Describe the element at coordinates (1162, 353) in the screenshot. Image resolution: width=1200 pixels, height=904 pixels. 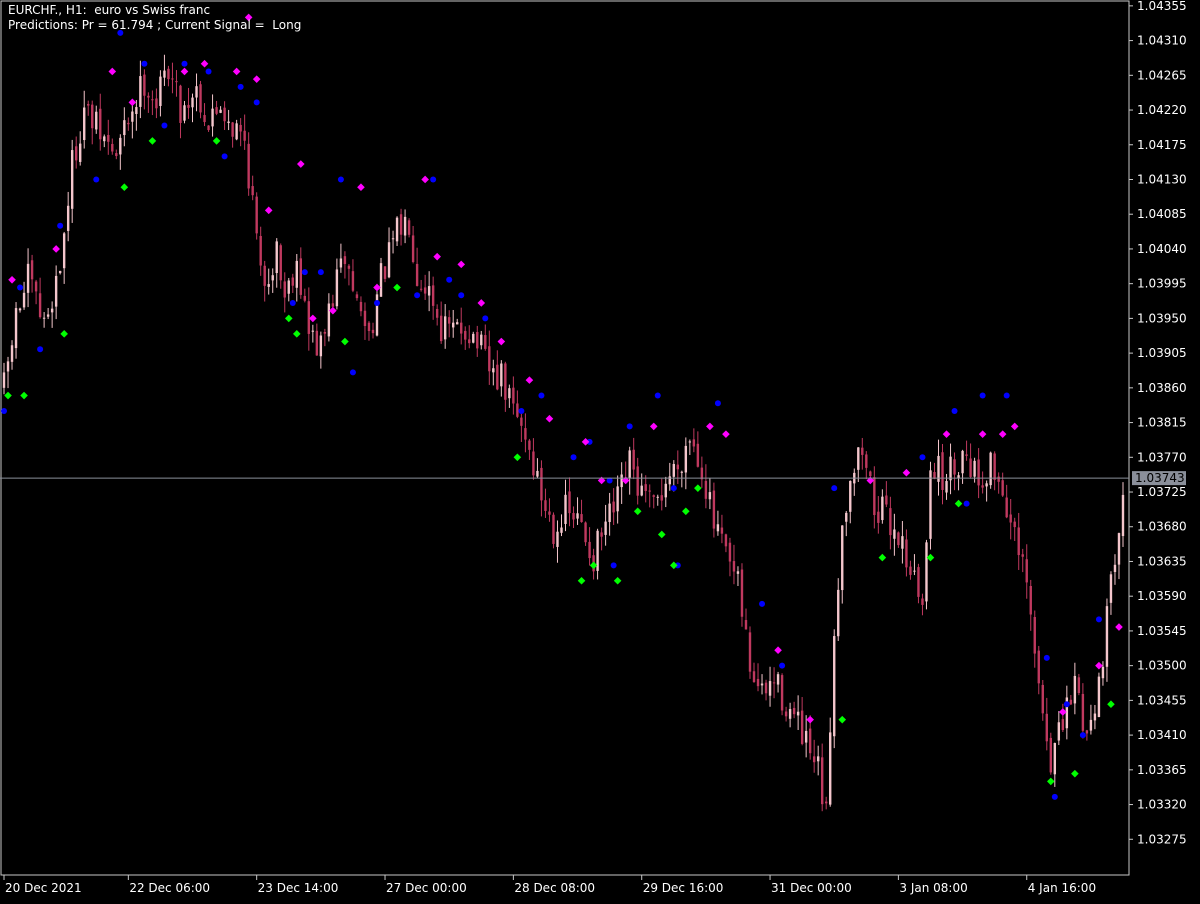
I see `y-tick-label: 1.03905` at that location.